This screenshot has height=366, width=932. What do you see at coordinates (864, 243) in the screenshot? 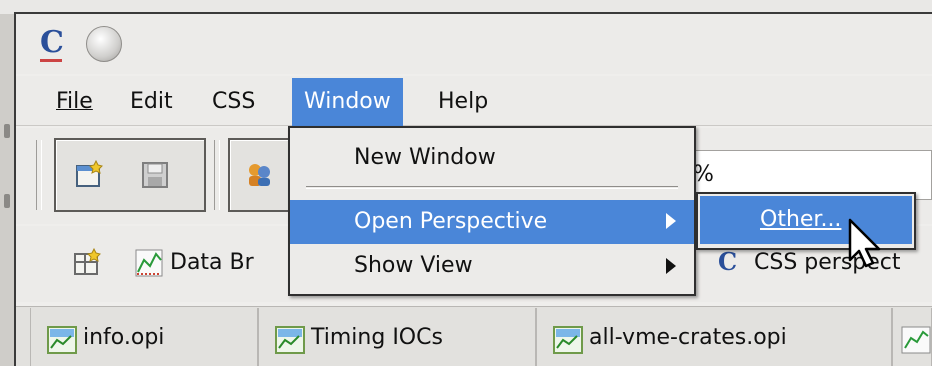
I see `mouse-pointer-icon` at bounding box center [864, 243].